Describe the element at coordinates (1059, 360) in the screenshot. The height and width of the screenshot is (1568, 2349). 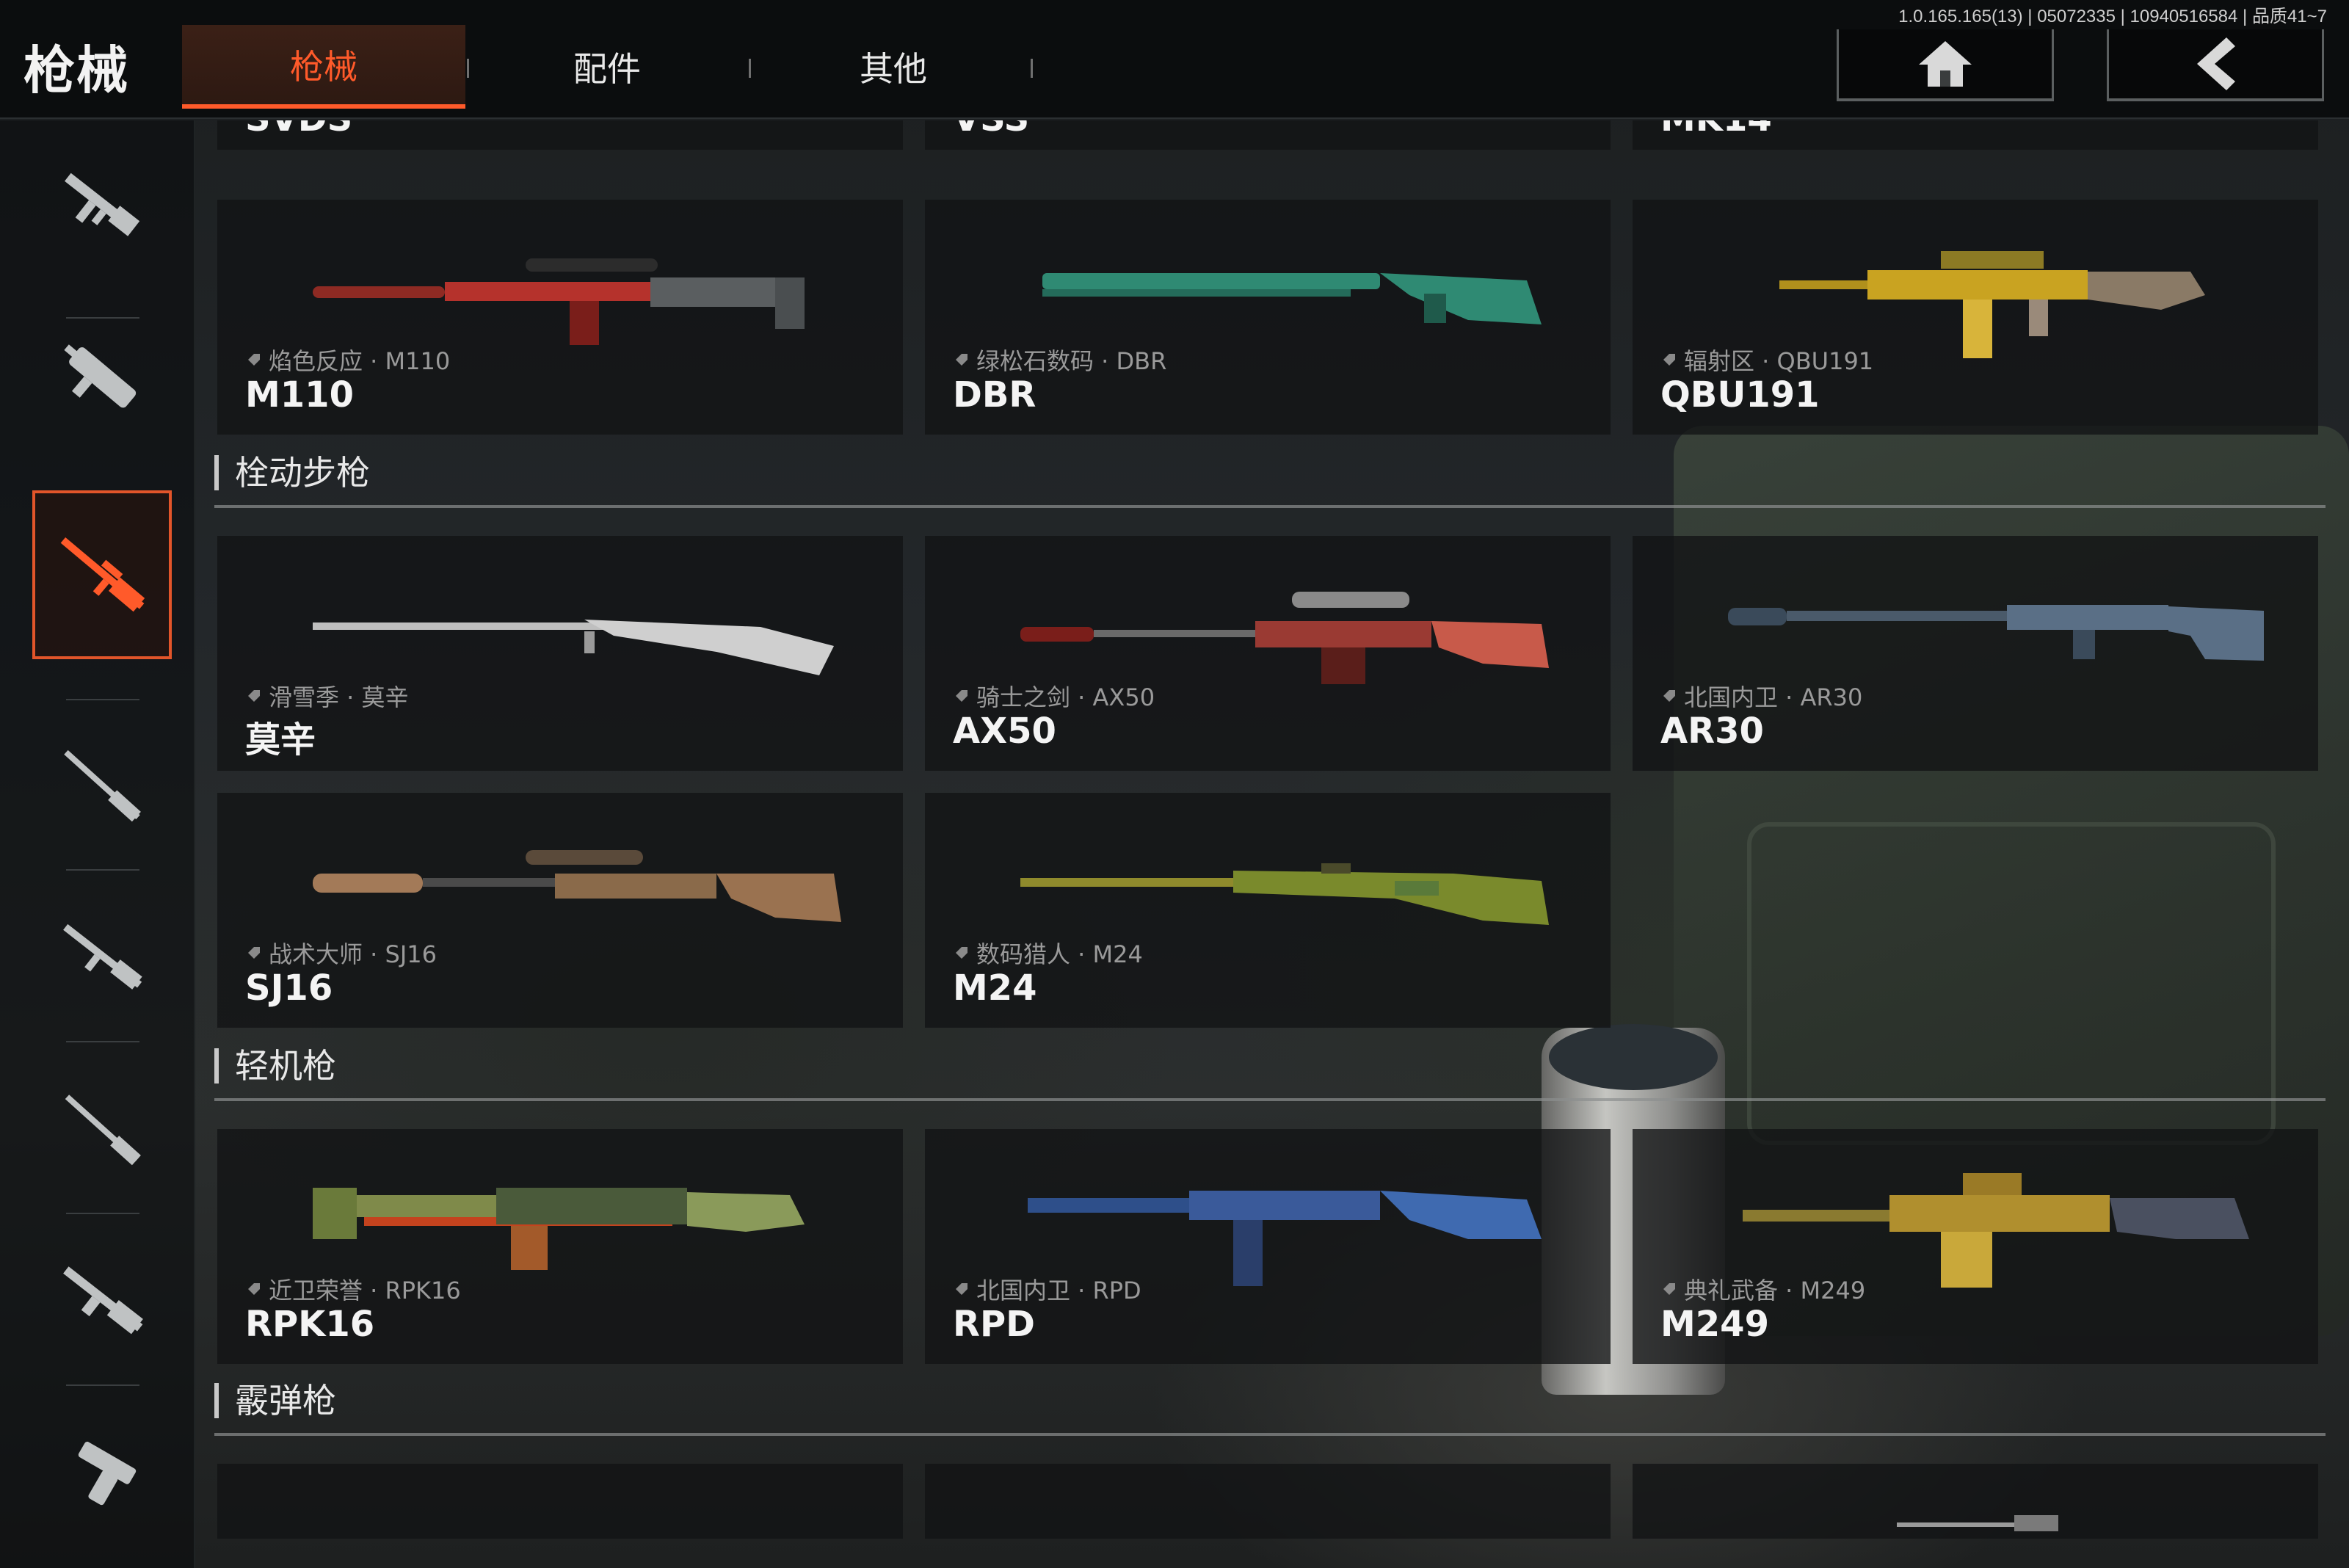
I see `skin-label: 绿松石数码 · DBR` at that location.